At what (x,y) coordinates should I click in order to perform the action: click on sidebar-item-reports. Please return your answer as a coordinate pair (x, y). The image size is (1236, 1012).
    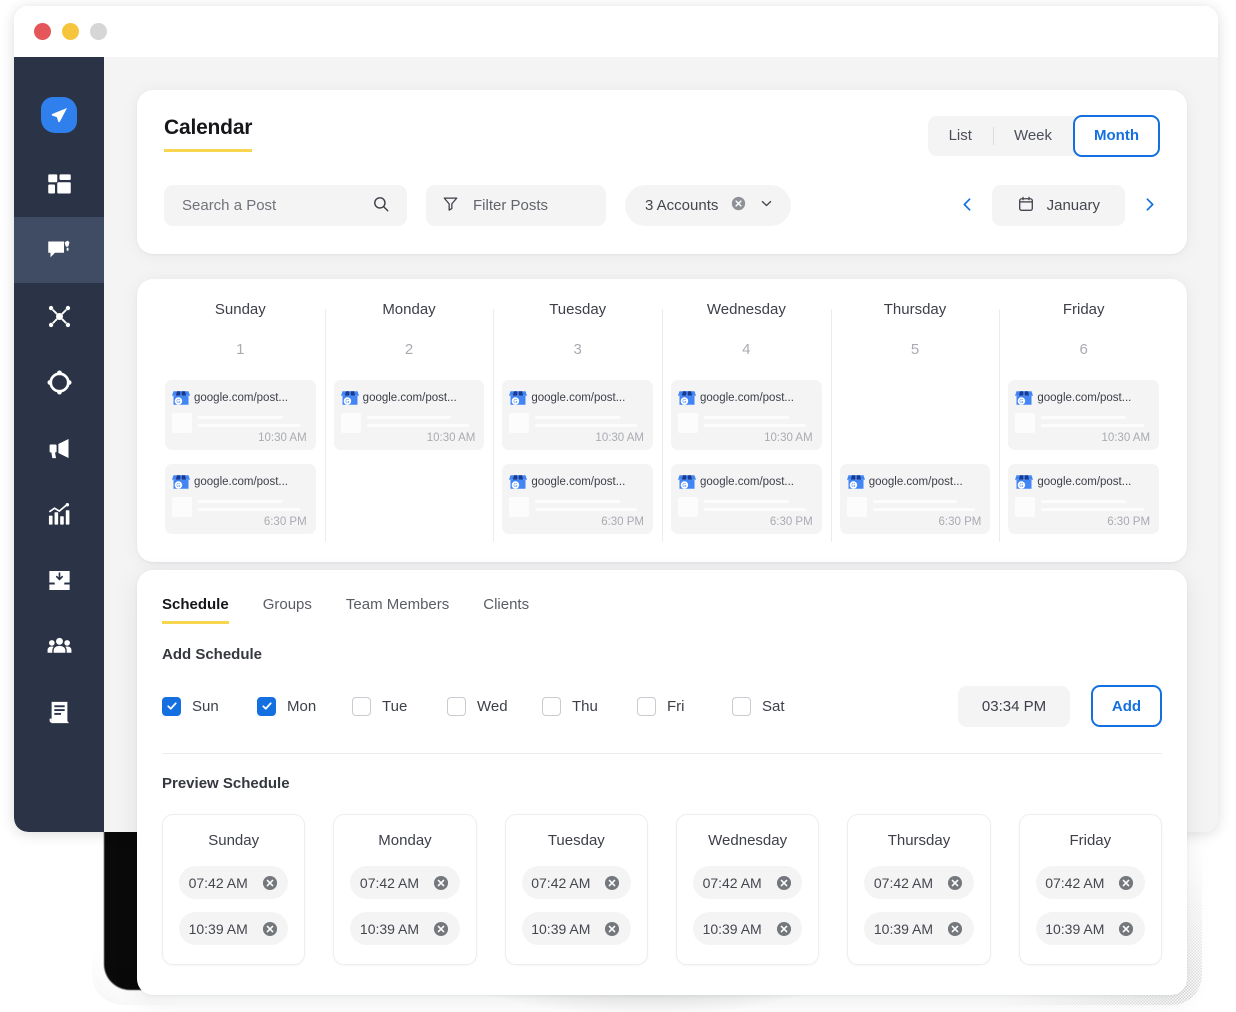
    Looking at the image, I should click on (59, 712).